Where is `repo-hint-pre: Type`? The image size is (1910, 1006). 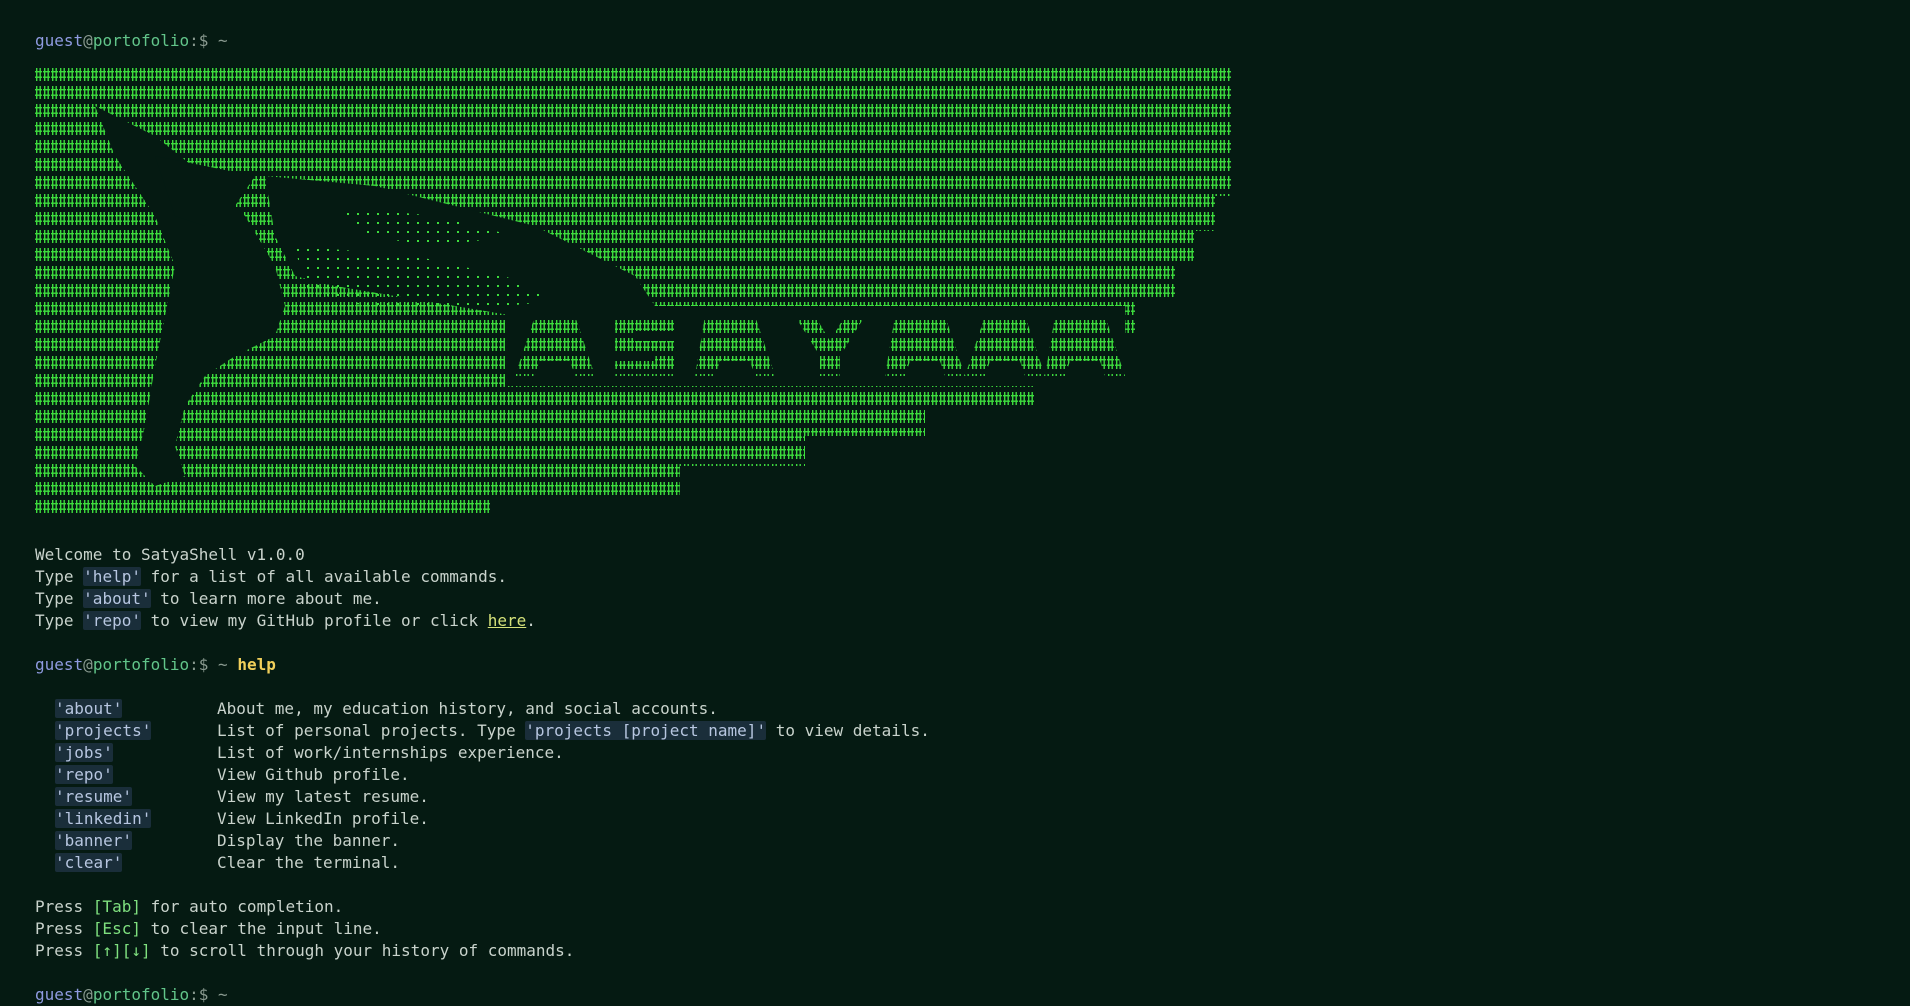 repo-hint-pre: Type is located at coordinates (59, 620).